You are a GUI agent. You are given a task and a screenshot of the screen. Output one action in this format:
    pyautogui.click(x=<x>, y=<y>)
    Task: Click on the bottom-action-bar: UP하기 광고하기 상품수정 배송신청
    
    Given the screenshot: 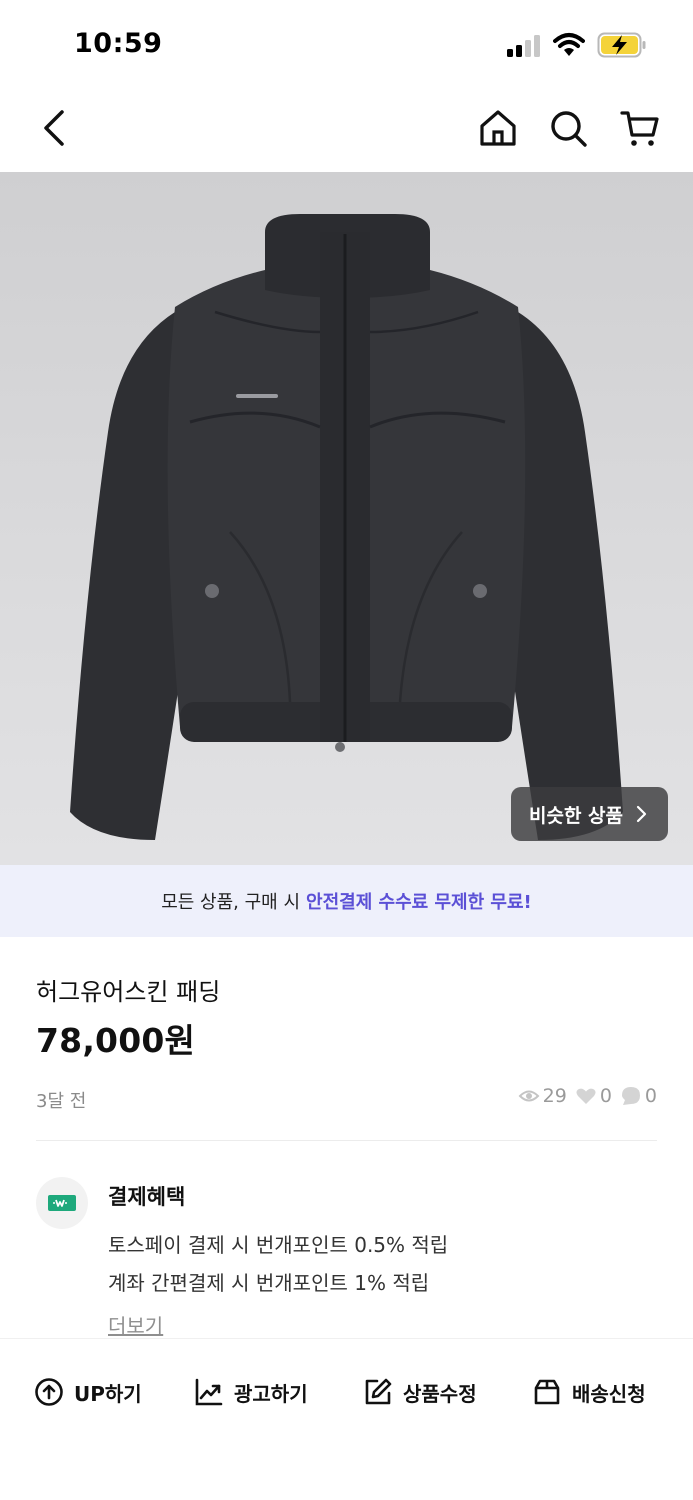 What is the action you would take?
    pyautogui.click(x=346, y=1419)
    